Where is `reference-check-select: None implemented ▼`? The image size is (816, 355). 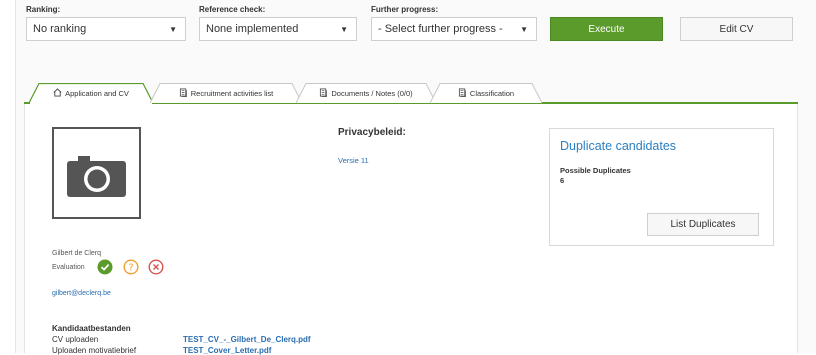 reference-check-select: None implemented ▼ is located at coordinates (278, 29).